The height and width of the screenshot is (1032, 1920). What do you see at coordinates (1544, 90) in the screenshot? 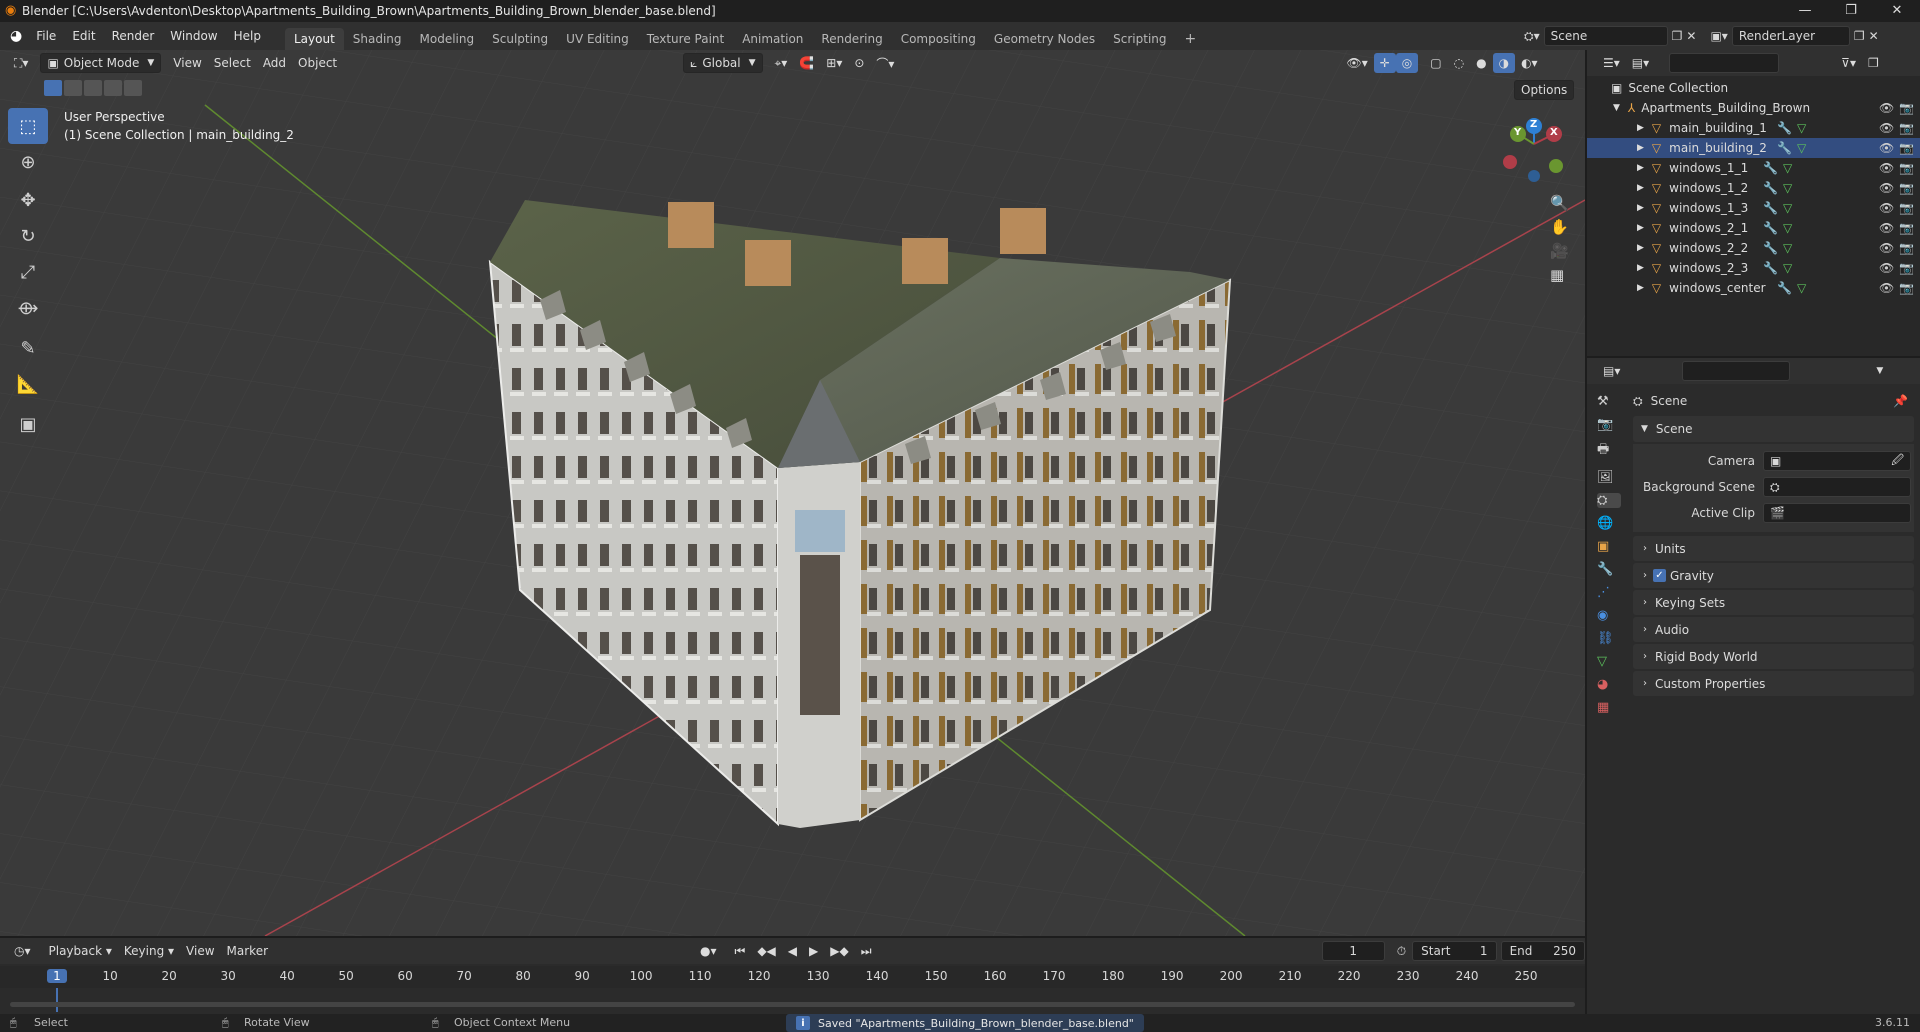
I see `options-button: Options` at bounding box center [1544, 90].